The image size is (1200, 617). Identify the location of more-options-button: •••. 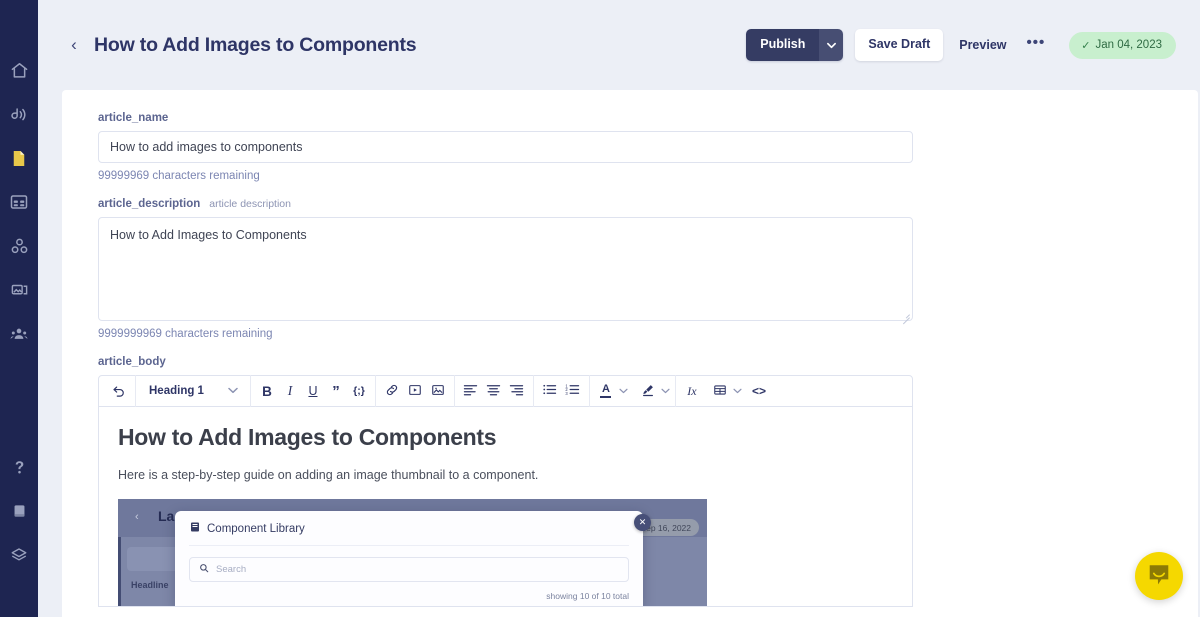
(1036, 45).